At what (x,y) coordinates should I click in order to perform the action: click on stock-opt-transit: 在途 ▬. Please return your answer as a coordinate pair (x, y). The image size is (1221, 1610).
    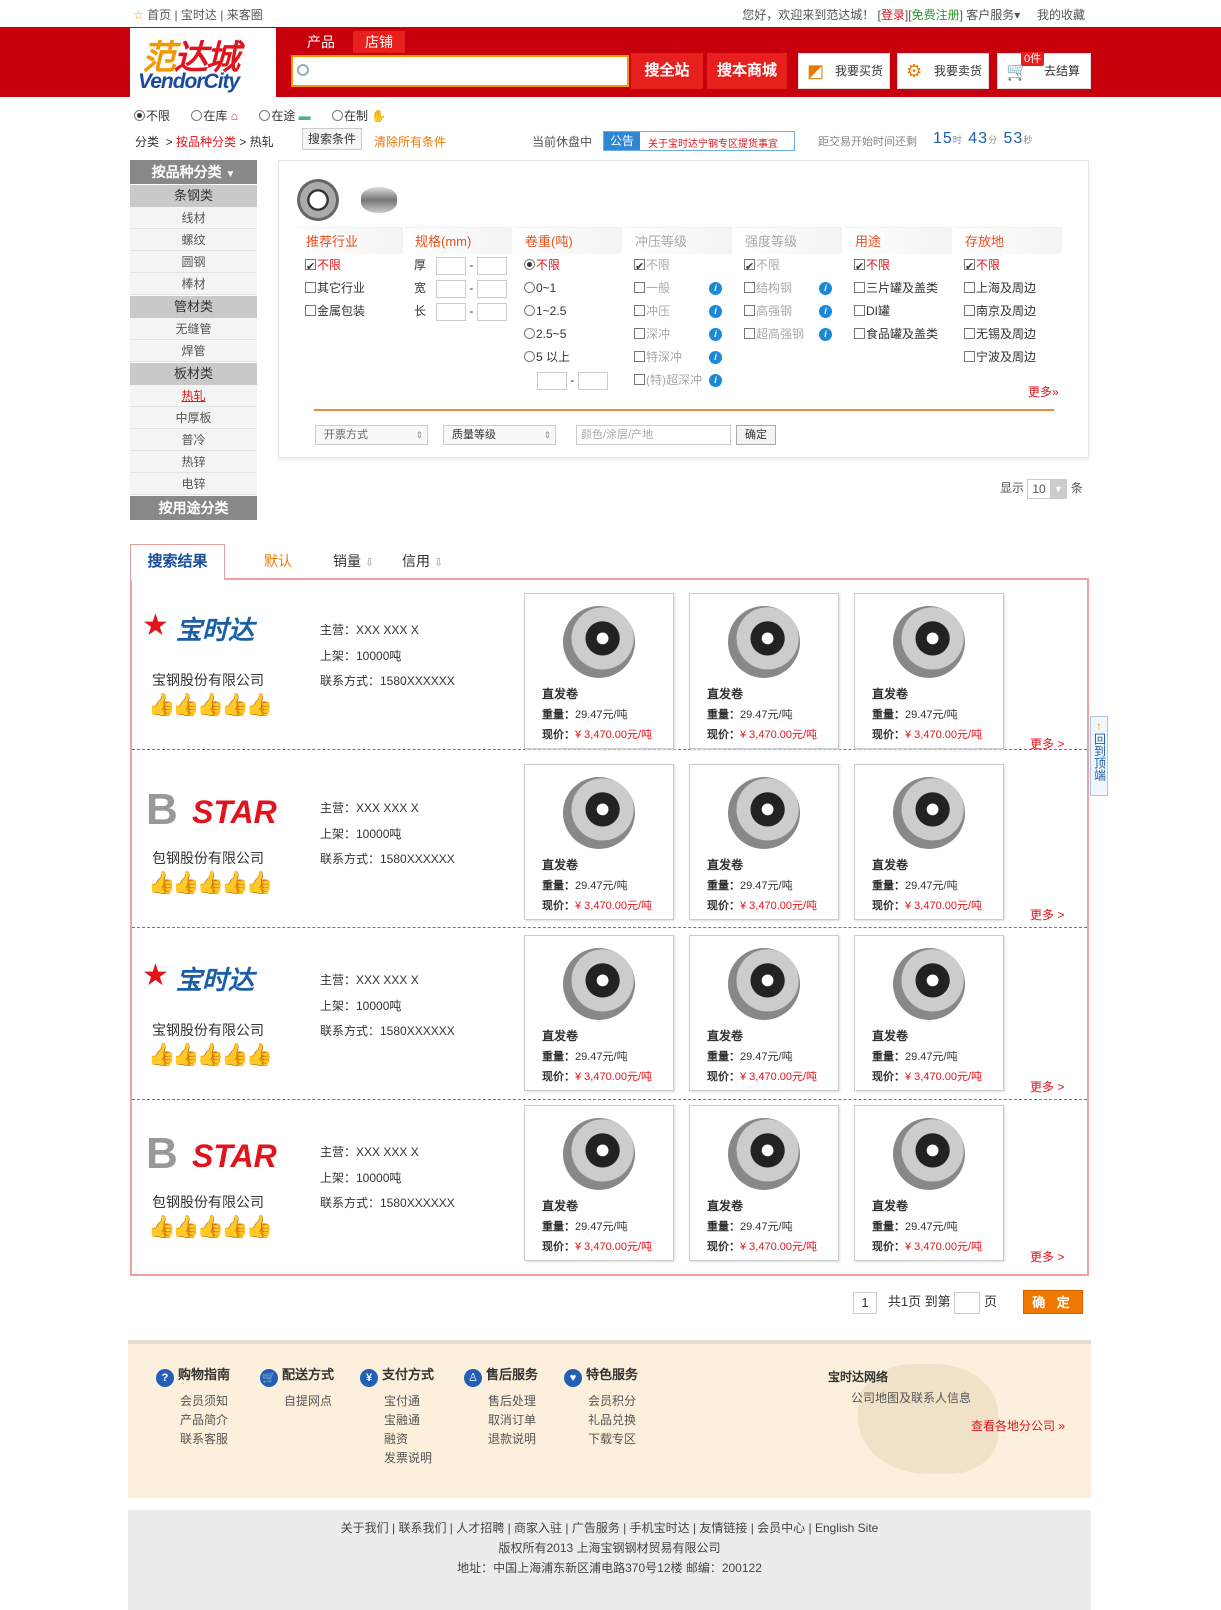
    Looking at the image, I should click on (285, 116).